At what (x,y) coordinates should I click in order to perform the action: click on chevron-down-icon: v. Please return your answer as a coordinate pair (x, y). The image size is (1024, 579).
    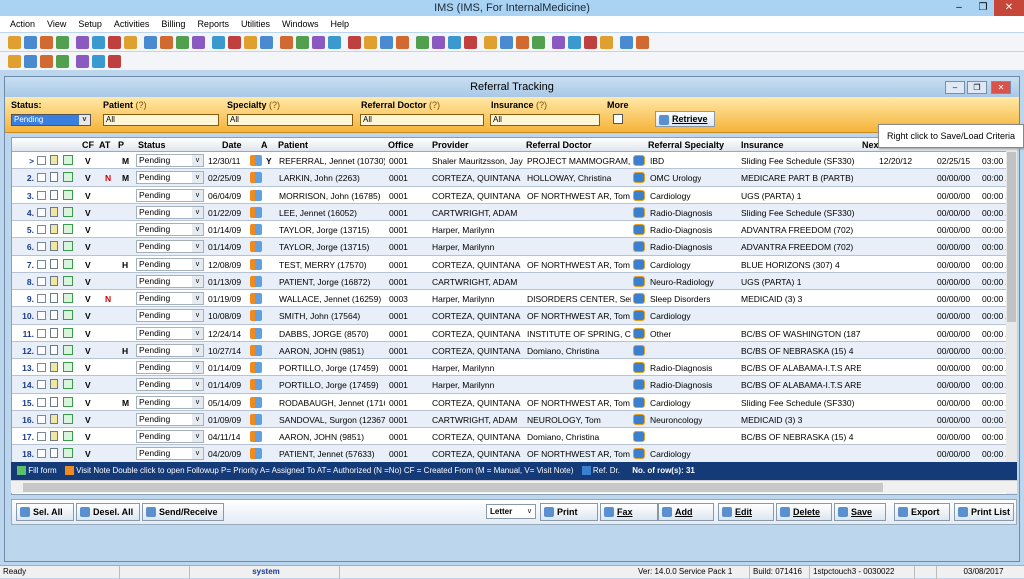
    Looking at the image, I should click on (84, 120).